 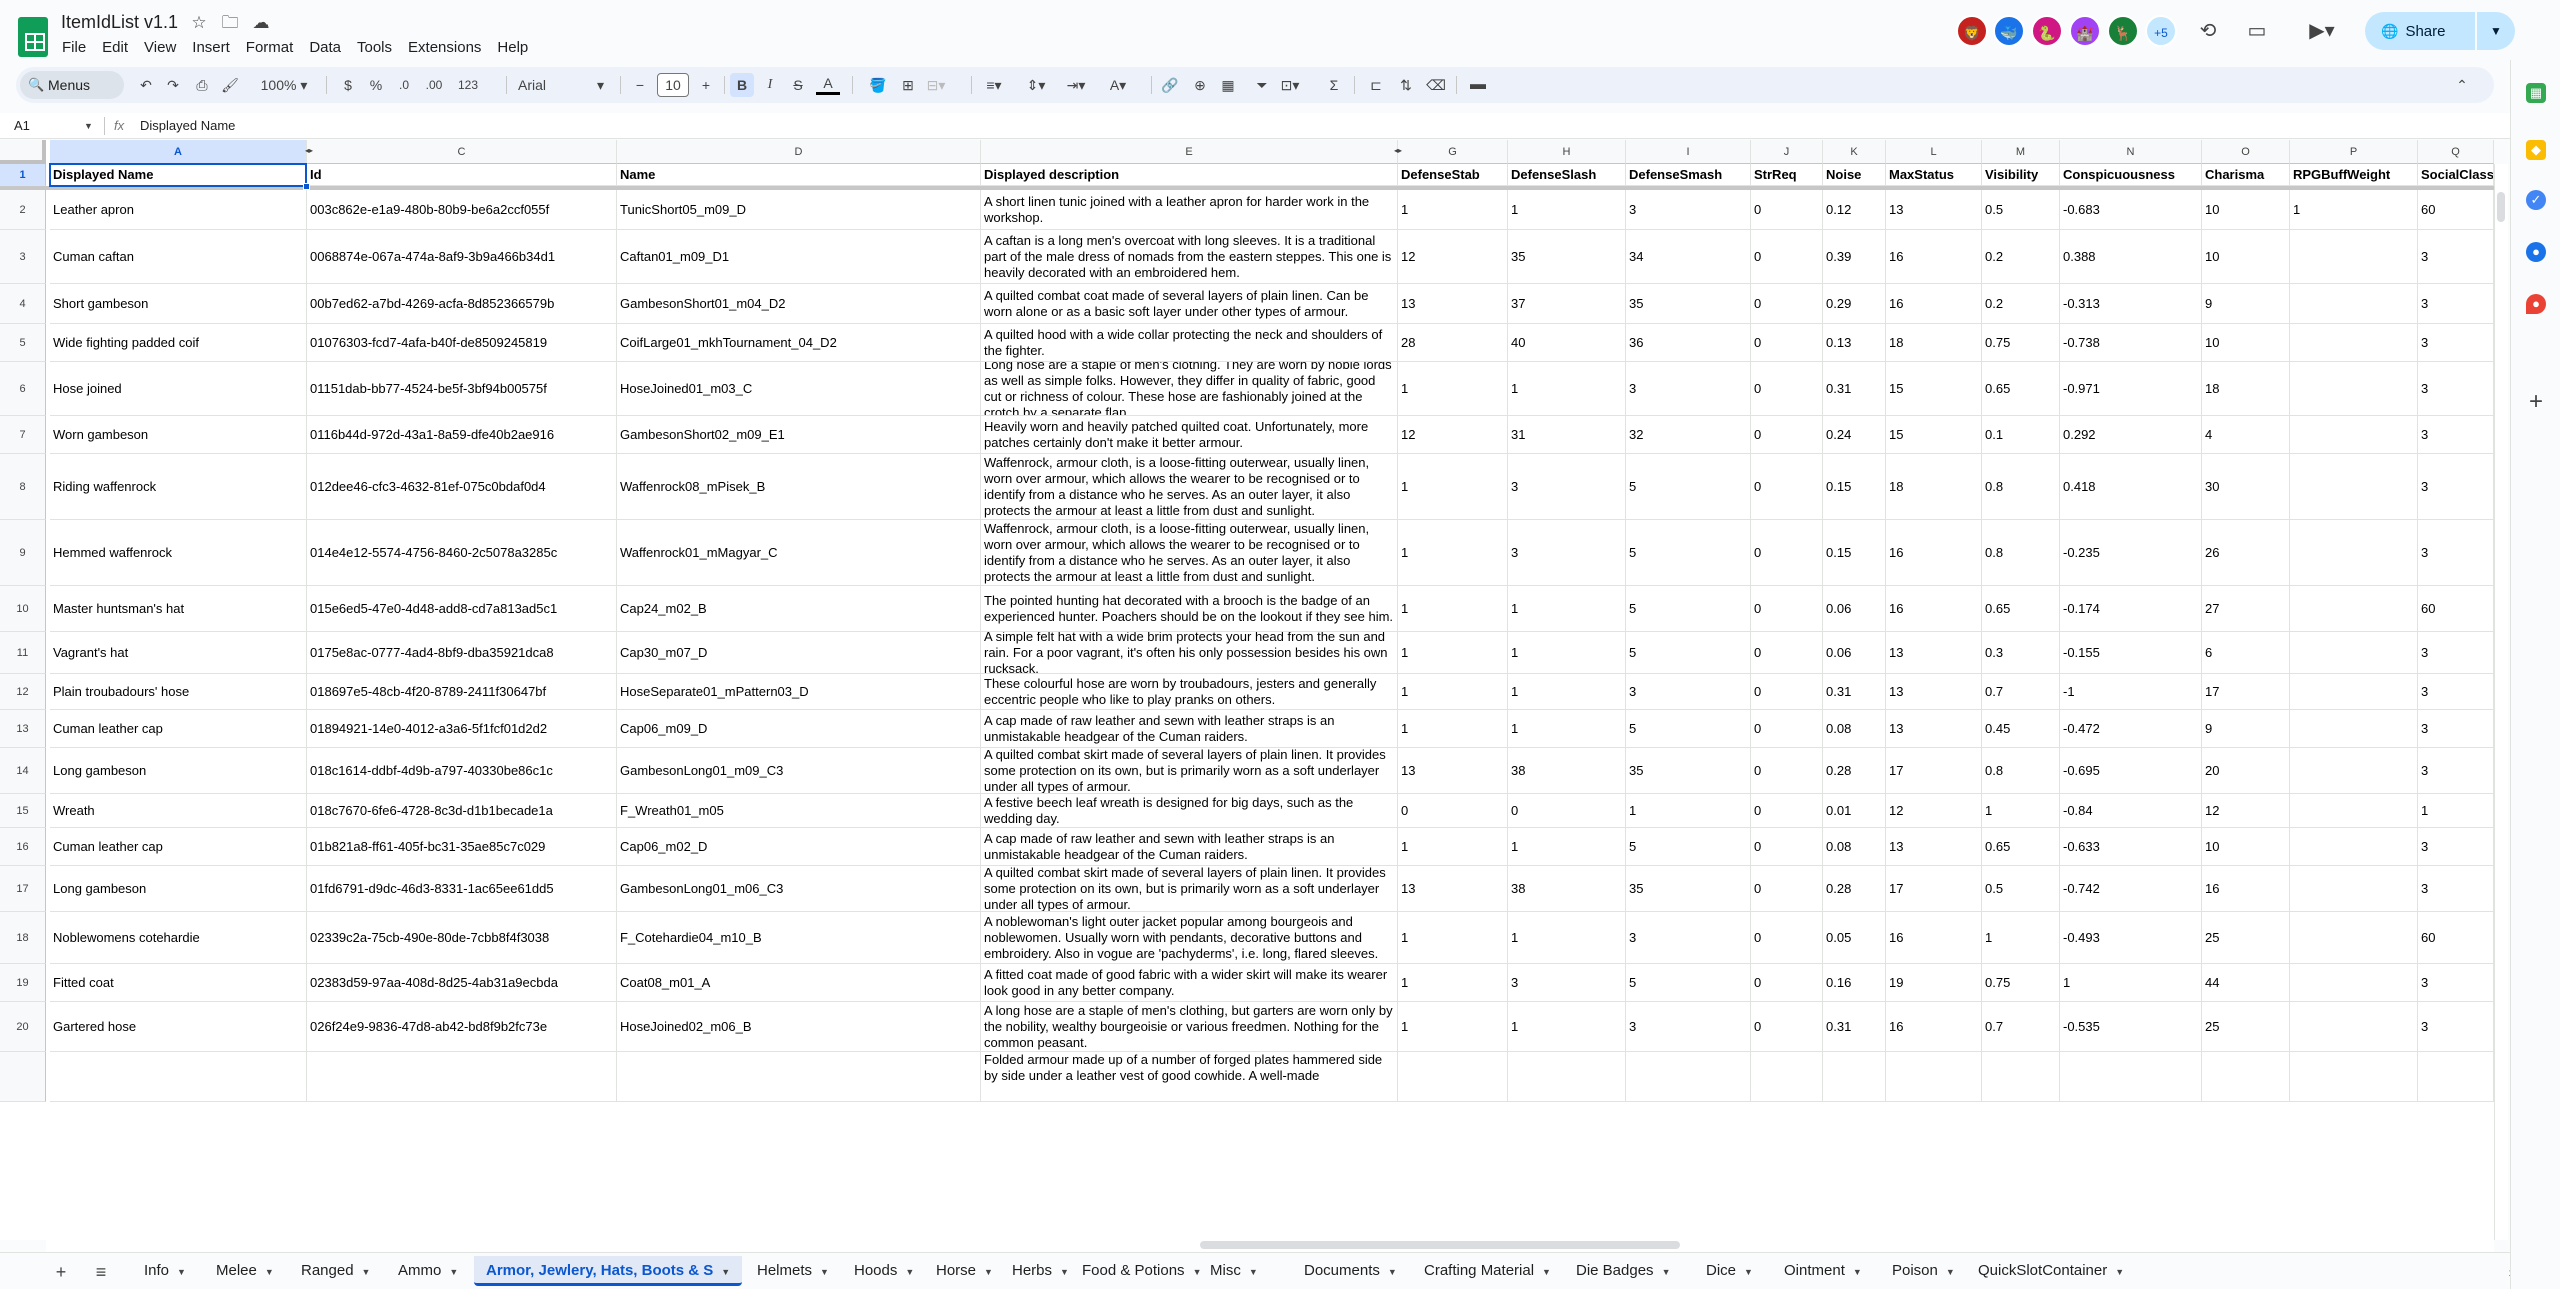 I want to click on table-cell: Wreath, so click(x=178, y=811).